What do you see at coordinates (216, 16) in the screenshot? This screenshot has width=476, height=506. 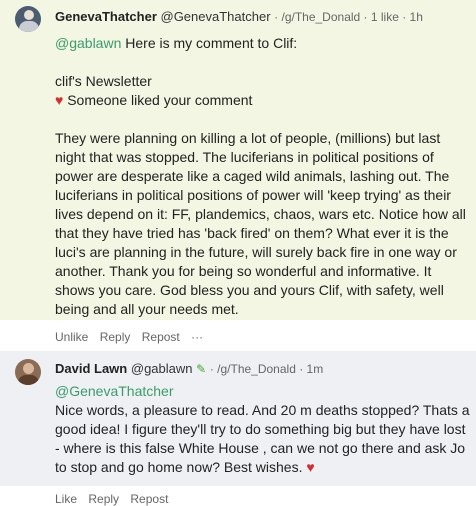 I see `author-handle: @GenevaThatcher` at bounding box center [216, 16].